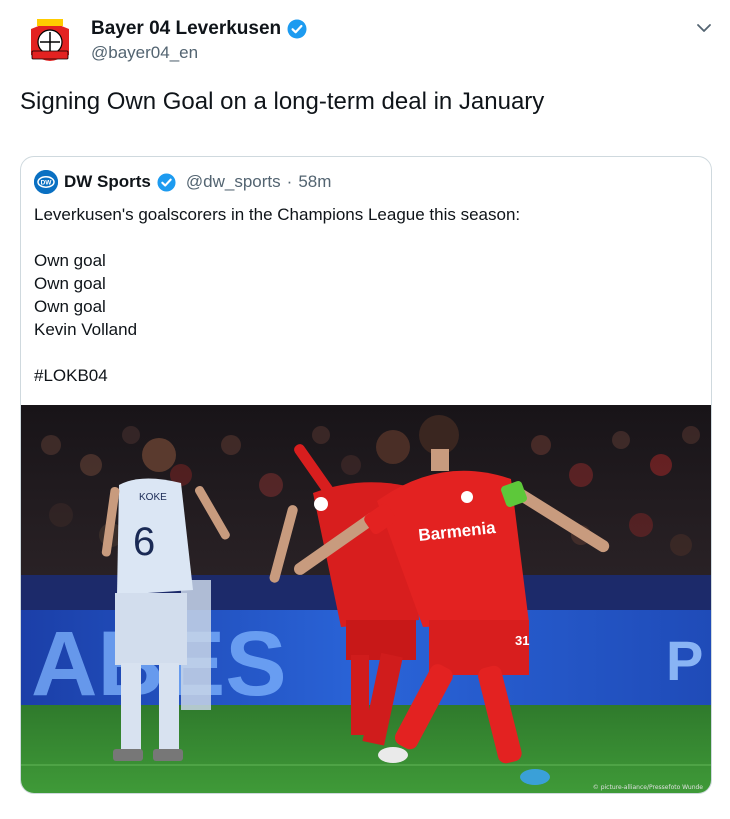 This screenshot has width=730, height=819. Describe the element at coordinates (277, 375) in the screenshot. I see `hashtag-link: #LOKB04` at that location.